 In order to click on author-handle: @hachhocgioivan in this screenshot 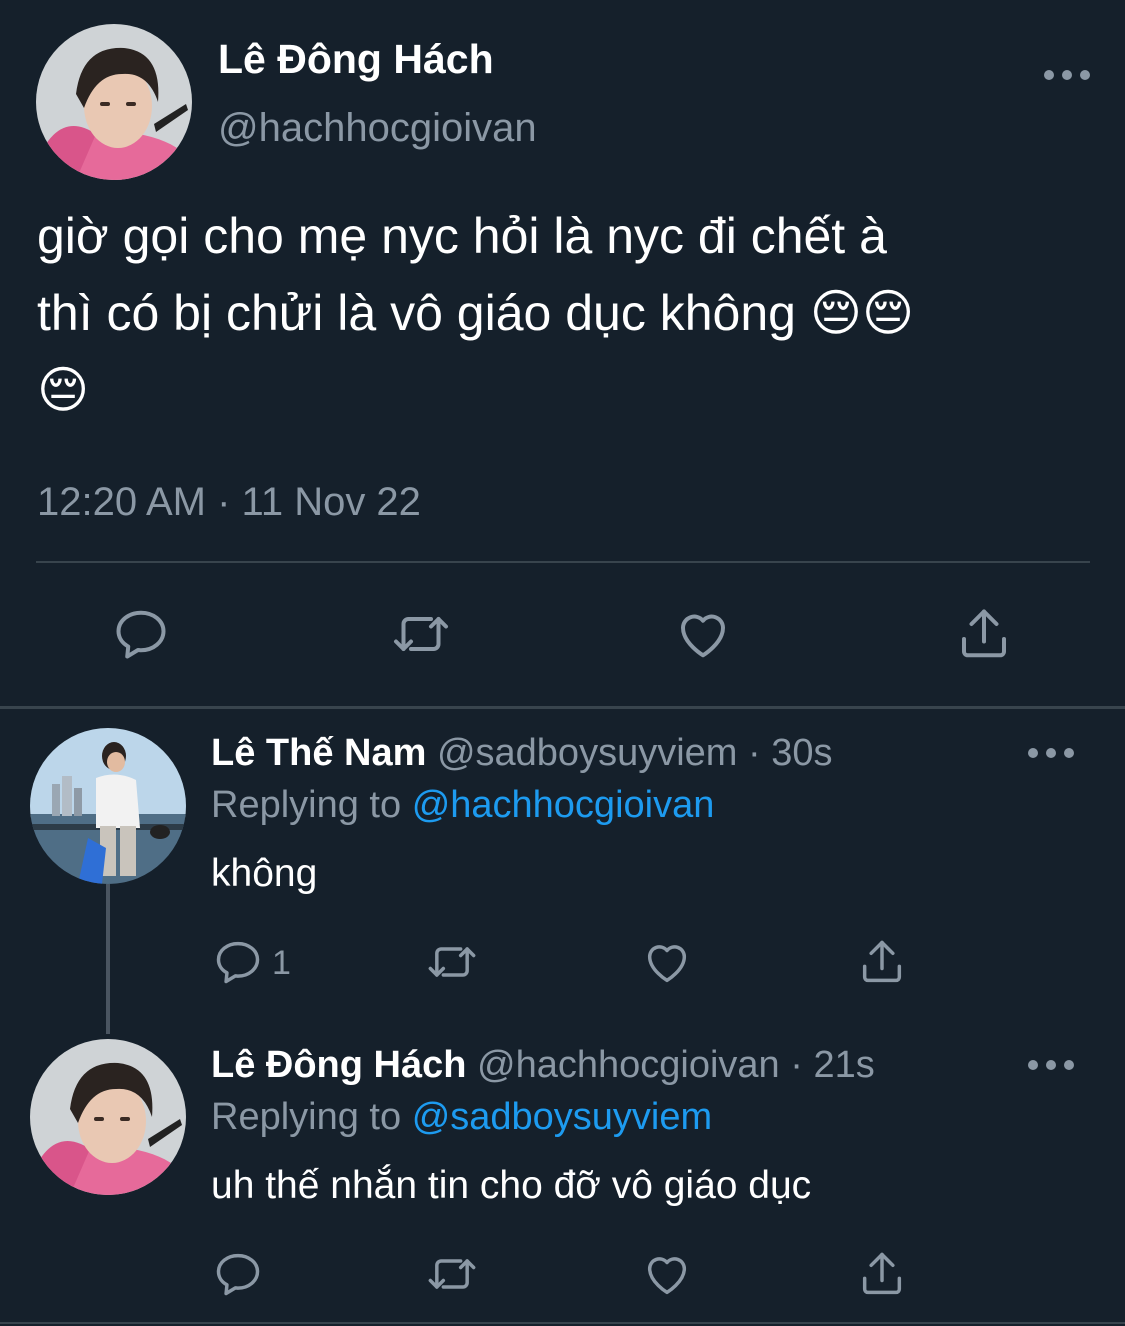, I will do `click(377, 128)`.